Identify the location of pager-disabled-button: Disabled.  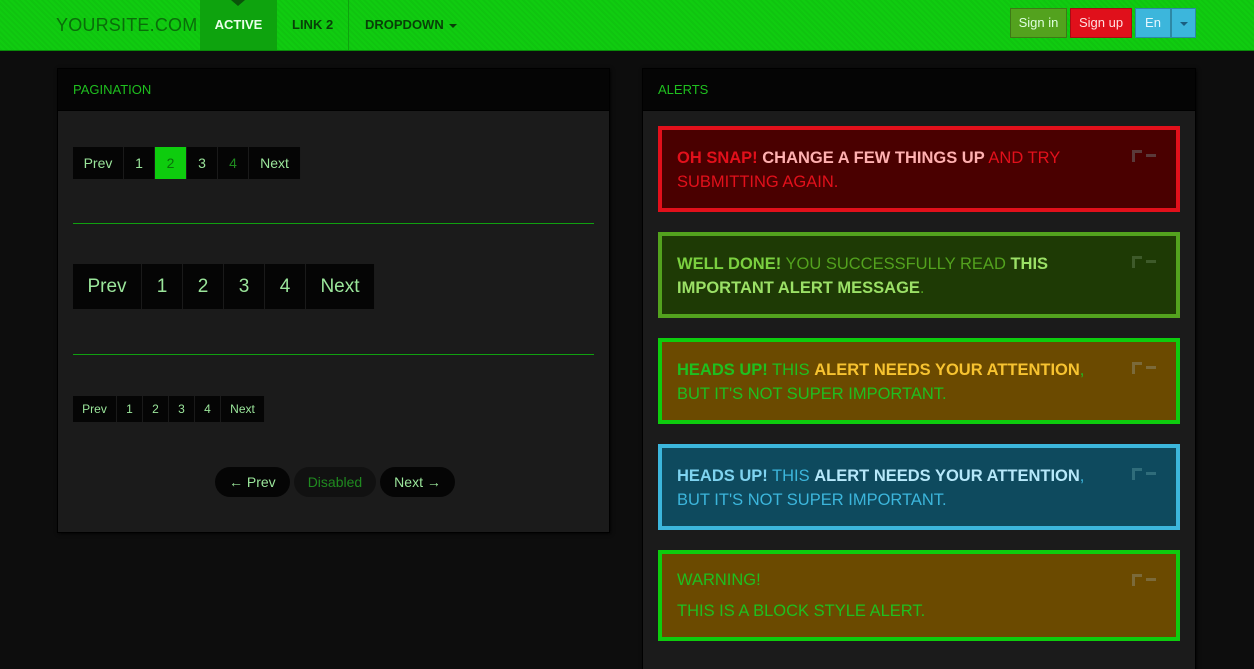
(335, 482).